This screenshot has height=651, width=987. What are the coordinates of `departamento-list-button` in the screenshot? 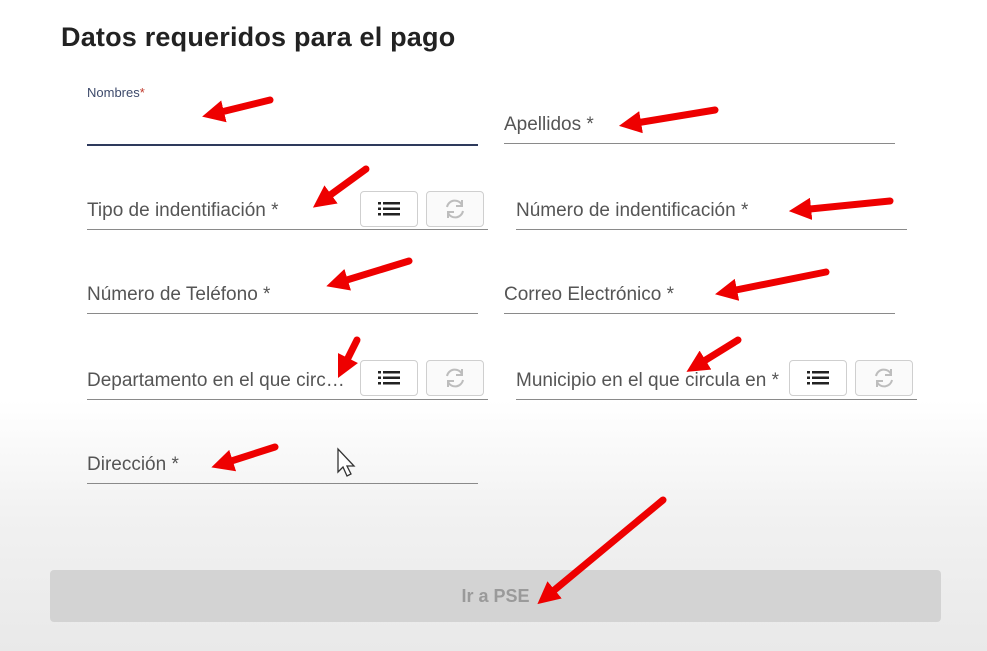 It's located at (389, 378).